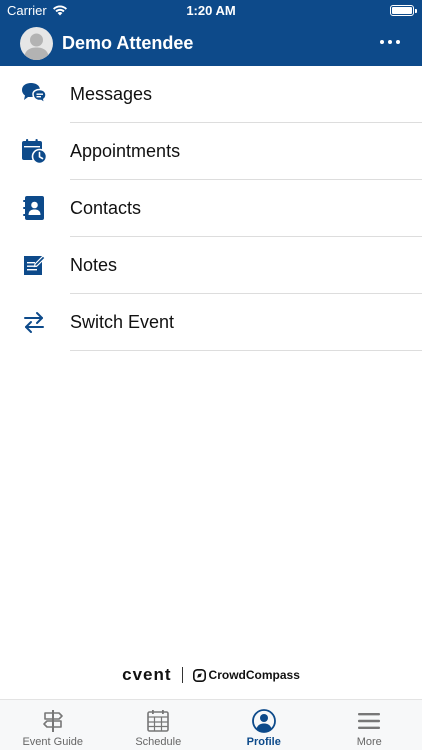  What do you see at coordinates (211, 94) in the screenshot?
I see `menu-item-messages: Messages` at bounding box center [211, 94].